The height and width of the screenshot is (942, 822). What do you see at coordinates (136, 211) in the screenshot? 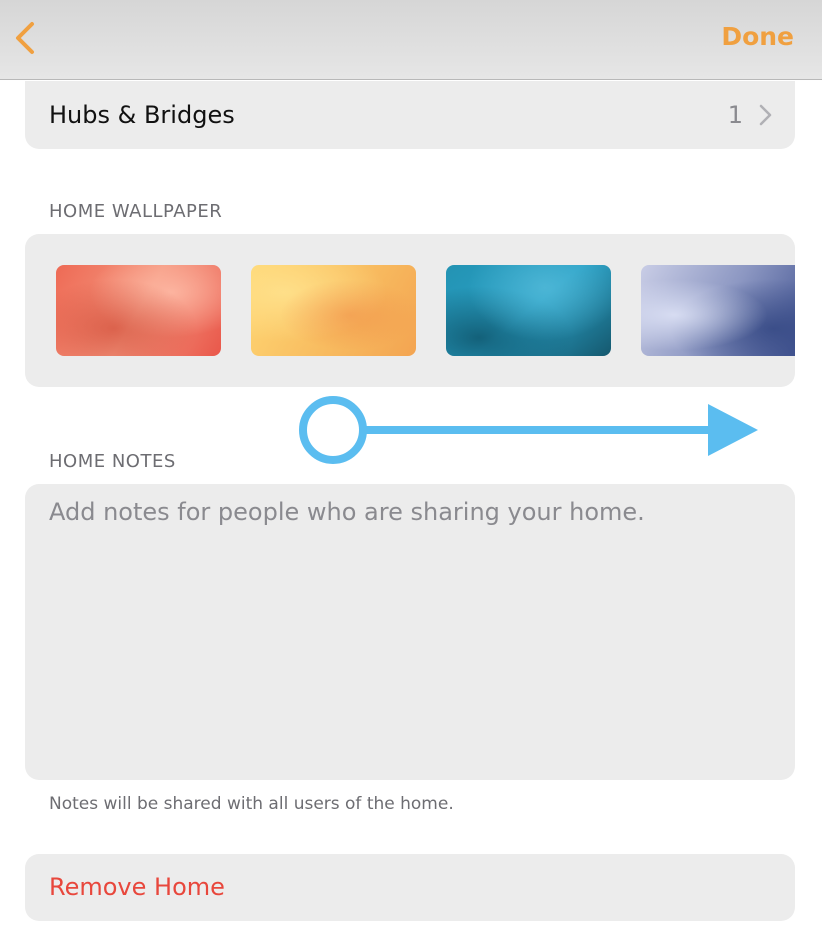
I see `home-wallpaper-header: HOME WALLPAPER` at bounding box center [136, 211].